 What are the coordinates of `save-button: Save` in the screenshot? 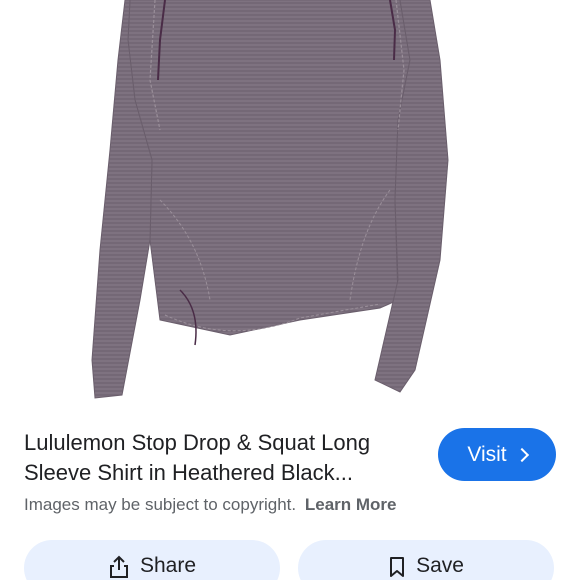 It's located at (426, 560).